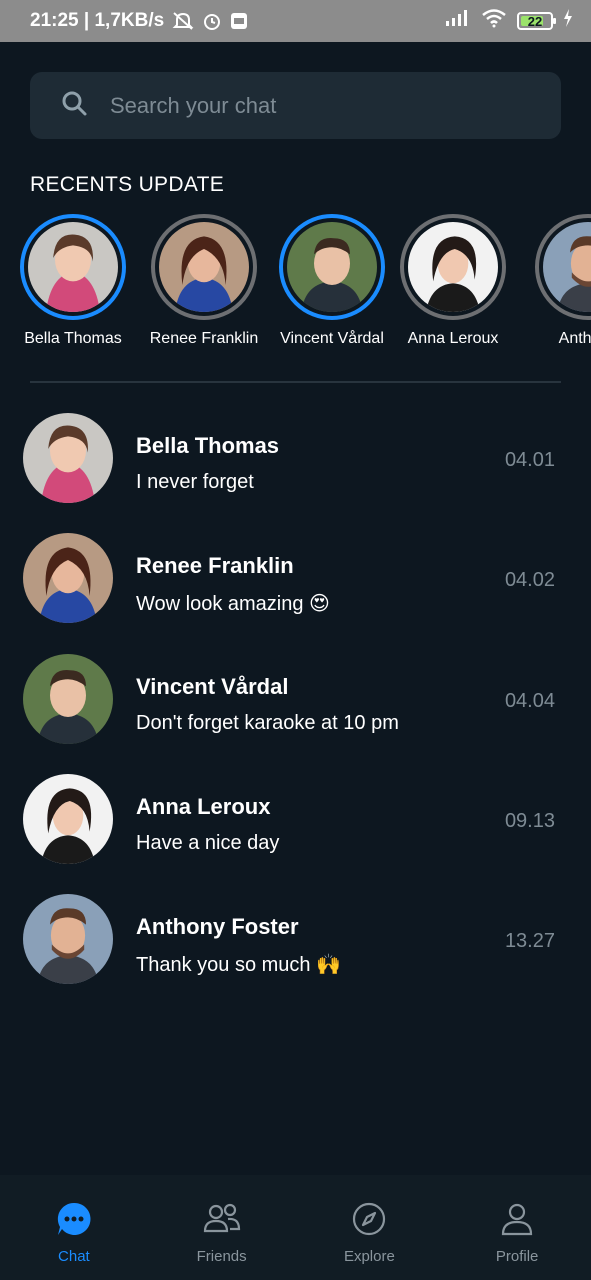  Describe the element at coordinates (97, 20) in the screenshot. I see `status-time-speed: 21:25 | 1,7KB/s` at that location.